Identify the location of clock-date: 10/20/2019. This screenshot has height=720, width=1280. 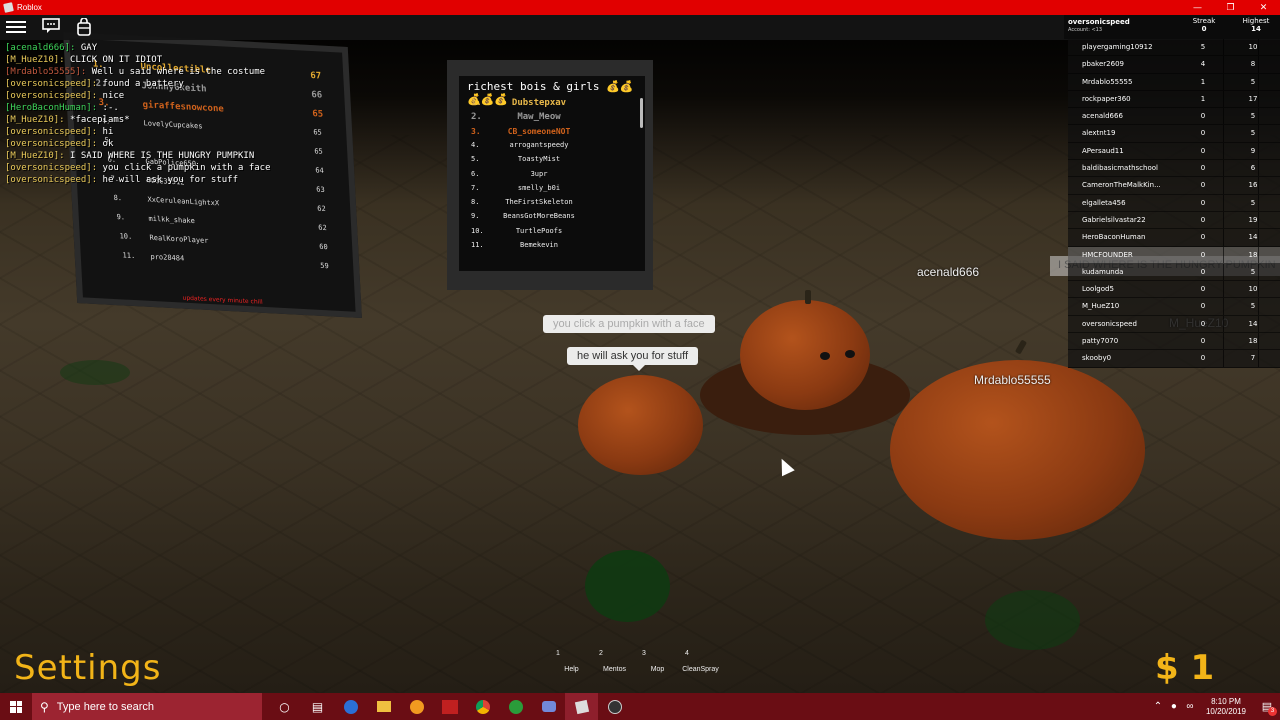
(1225, 711).